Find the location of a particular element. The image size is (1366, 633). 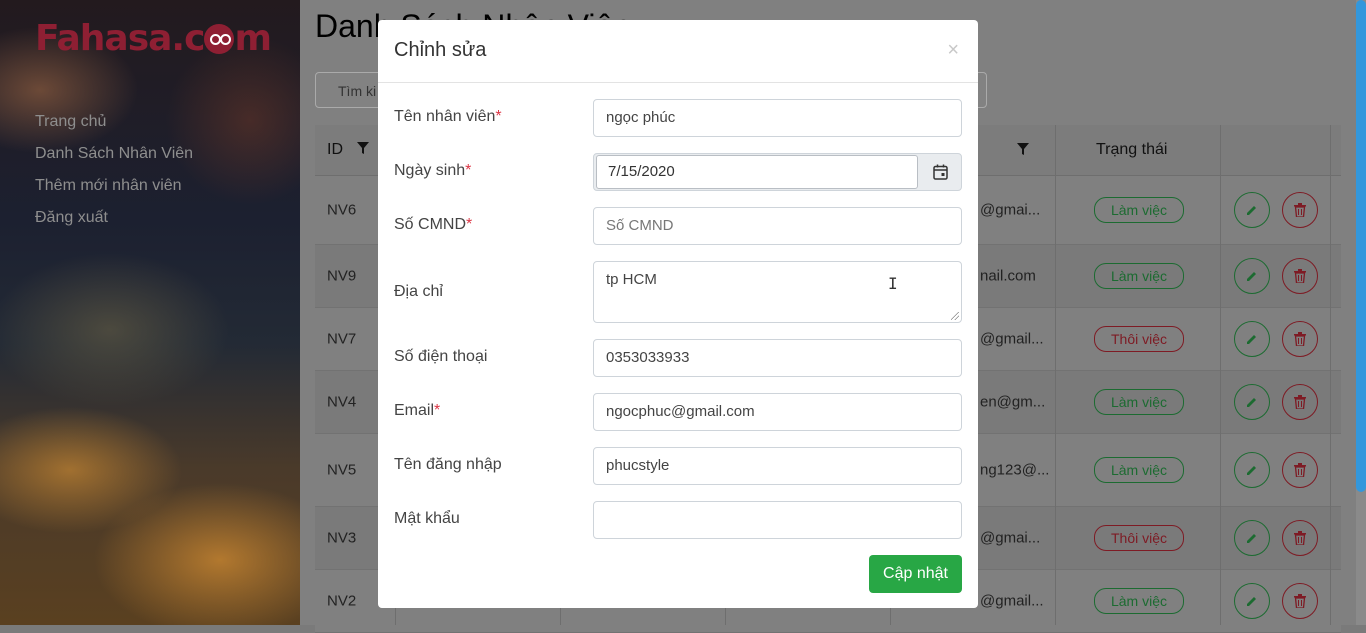

field-username: Tên đăng nhập phucstyle is located at coordinates (678, 466).